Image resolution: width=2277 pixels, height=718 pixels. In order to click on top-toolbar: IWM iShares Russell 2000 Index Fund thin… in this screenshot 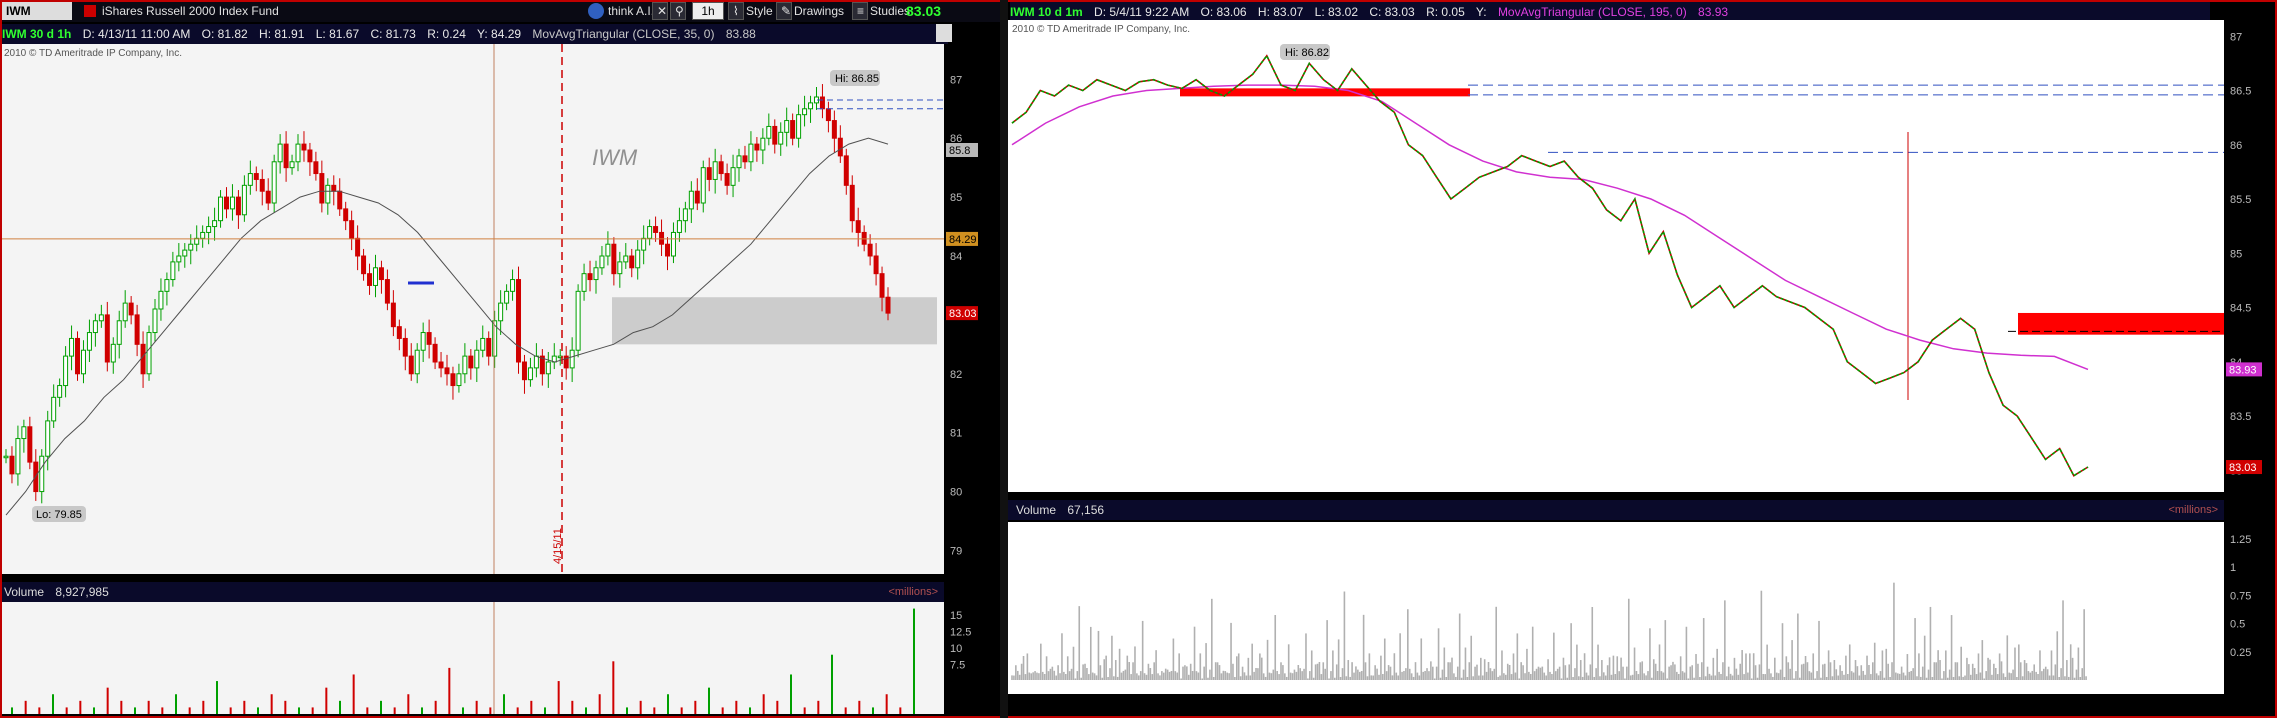, I will do `click(500, 11)`.